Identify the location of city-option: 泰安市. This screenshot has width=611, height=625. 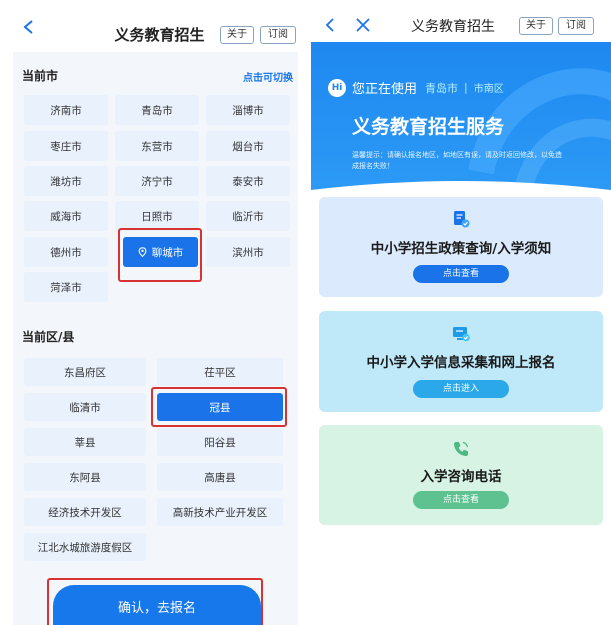
(248, 181).